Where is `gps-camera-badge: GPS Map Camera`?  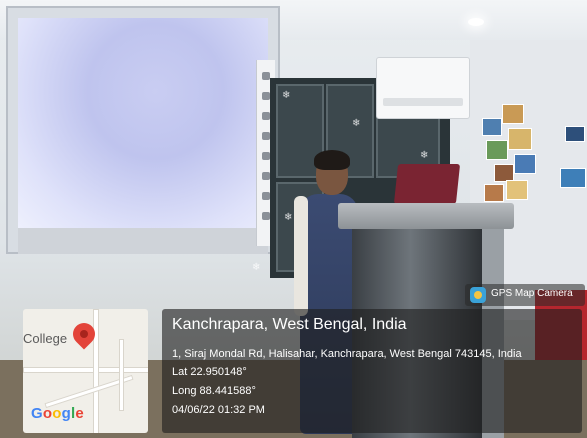 gps-camera-badge: GPS Map Camera is located at coordinates (525, 295).